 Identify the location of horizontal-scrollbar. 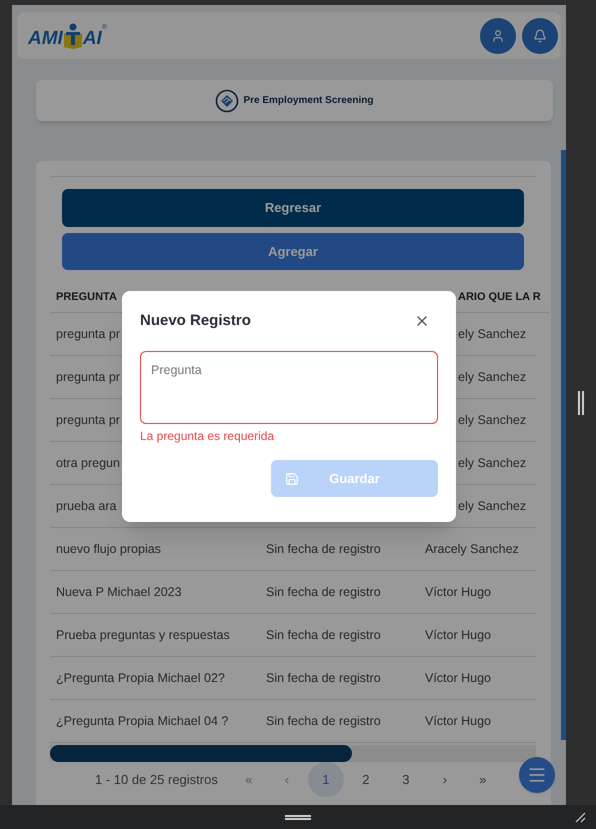
(293, 753).